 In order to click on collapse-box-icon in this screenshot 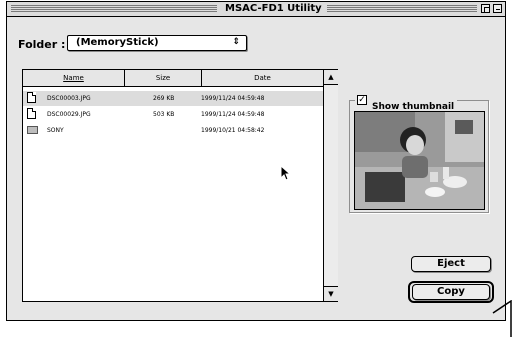, I will do `click(497, 8)`.